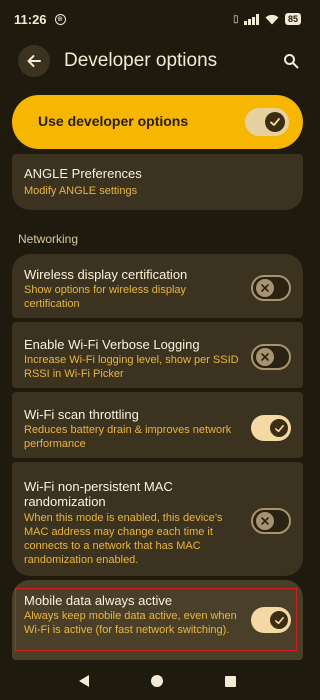 The height and width of the screenshot is (700, 320). What do you see at coordinates (81, 414) in the screenshot?
I see `setting-title: Wi-Fi scan throttling` at bounding box center [81, 414].